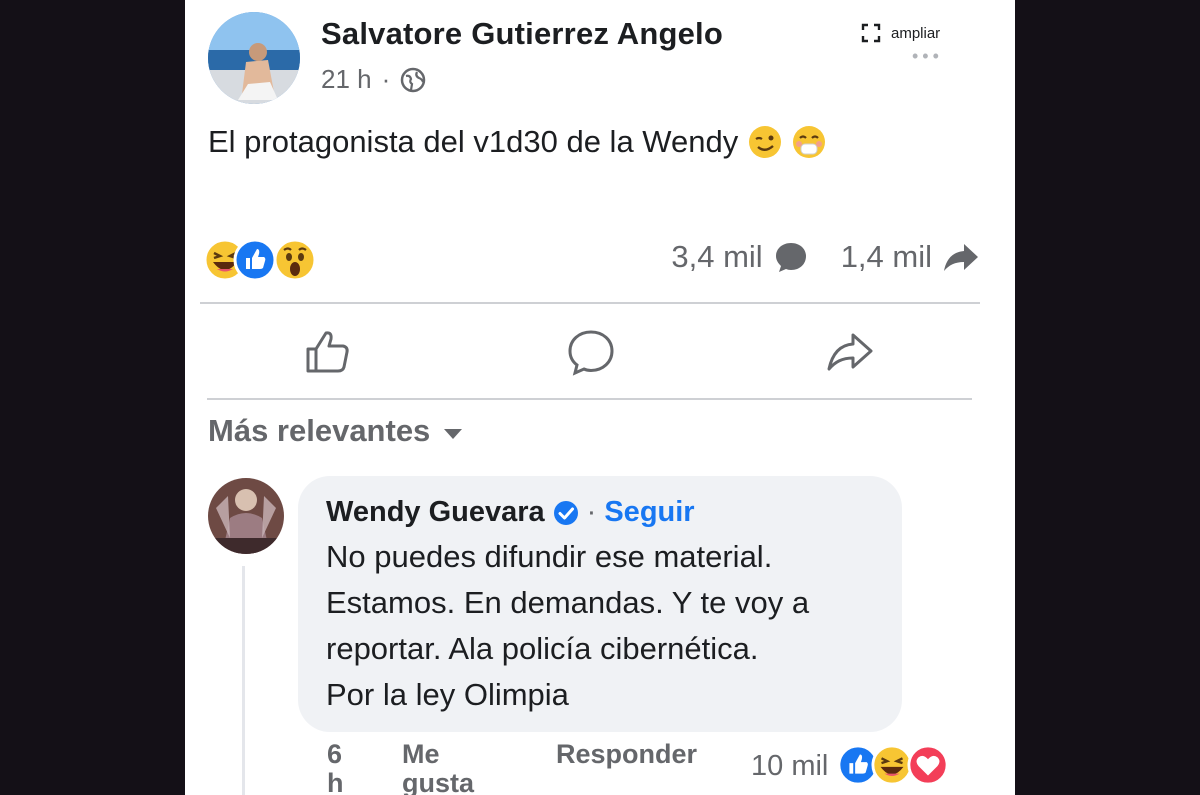 The height and width of the screenshot is (795, 1200). I want to click on comment-line: Estamos. En demandas. Y te voy a, so click(568, 602).